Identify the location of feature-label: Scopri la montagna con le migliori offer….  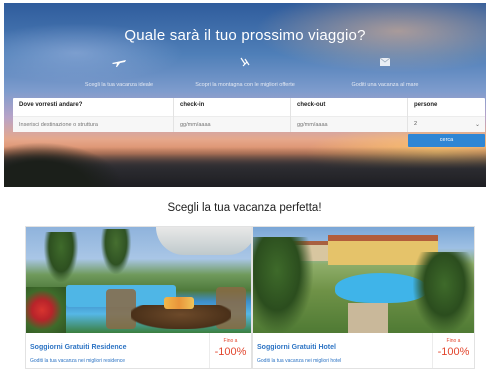
(245, 85).